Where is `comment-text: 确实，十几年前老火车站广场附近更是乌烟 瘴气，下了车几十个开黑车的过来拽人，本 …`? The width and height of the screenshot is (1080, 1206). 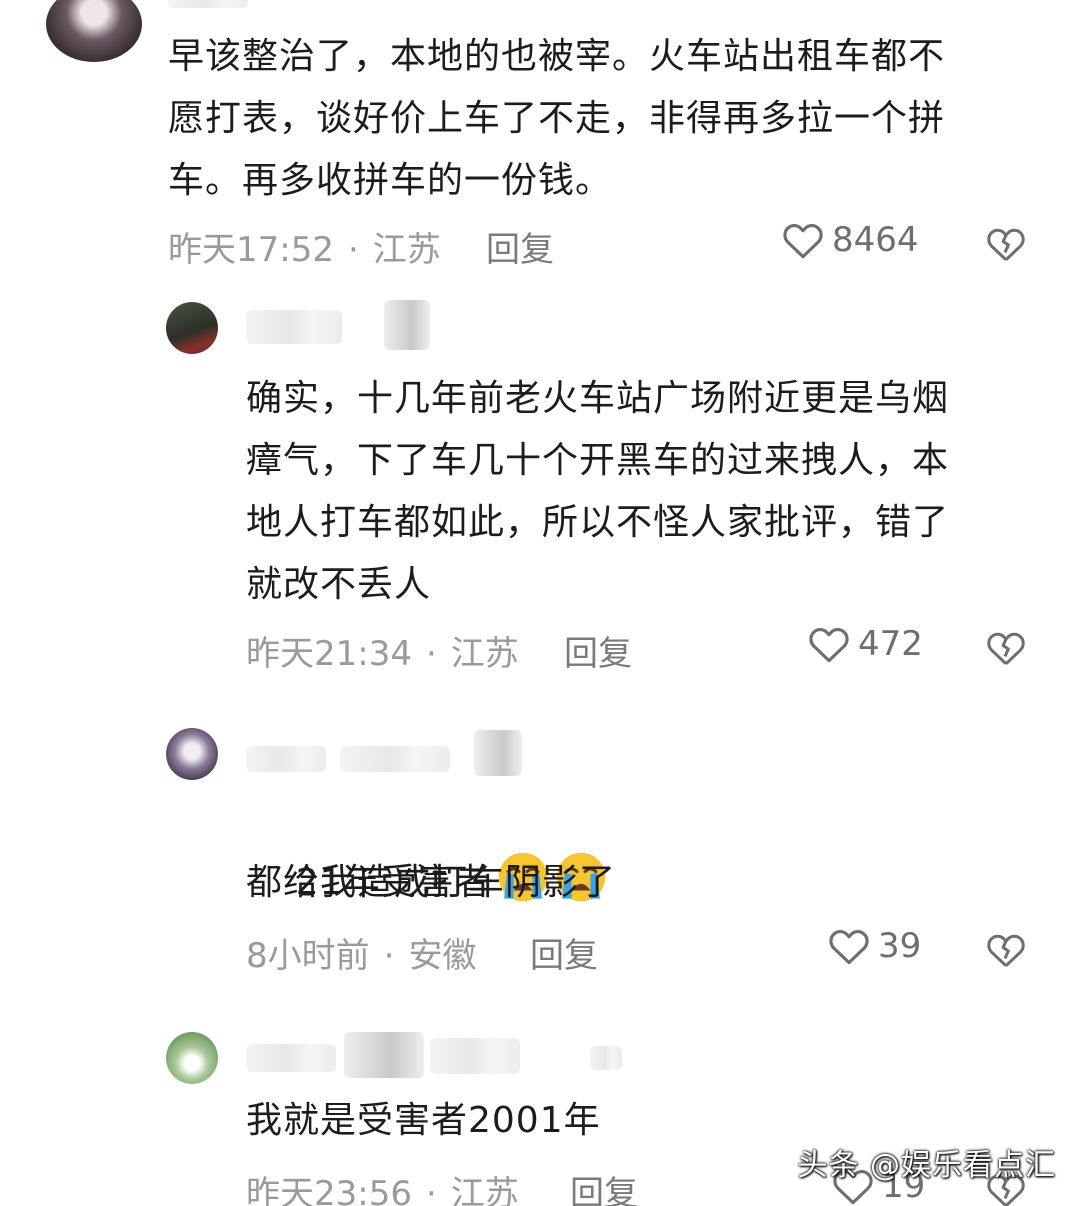
comment-text: 确实，十几年前老火车站广场附近更是乌烟 瘴气，下了车几十个开黑车的过来拽人，本 … is located at coordinates (598, 491).